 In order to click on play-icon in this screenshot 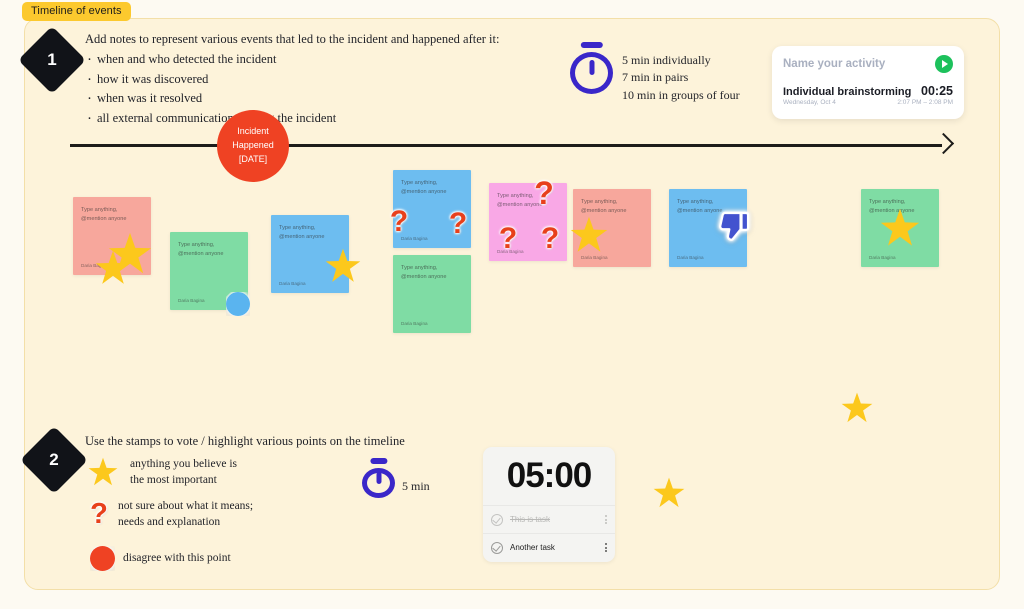, I will do `click(944, 64)`.